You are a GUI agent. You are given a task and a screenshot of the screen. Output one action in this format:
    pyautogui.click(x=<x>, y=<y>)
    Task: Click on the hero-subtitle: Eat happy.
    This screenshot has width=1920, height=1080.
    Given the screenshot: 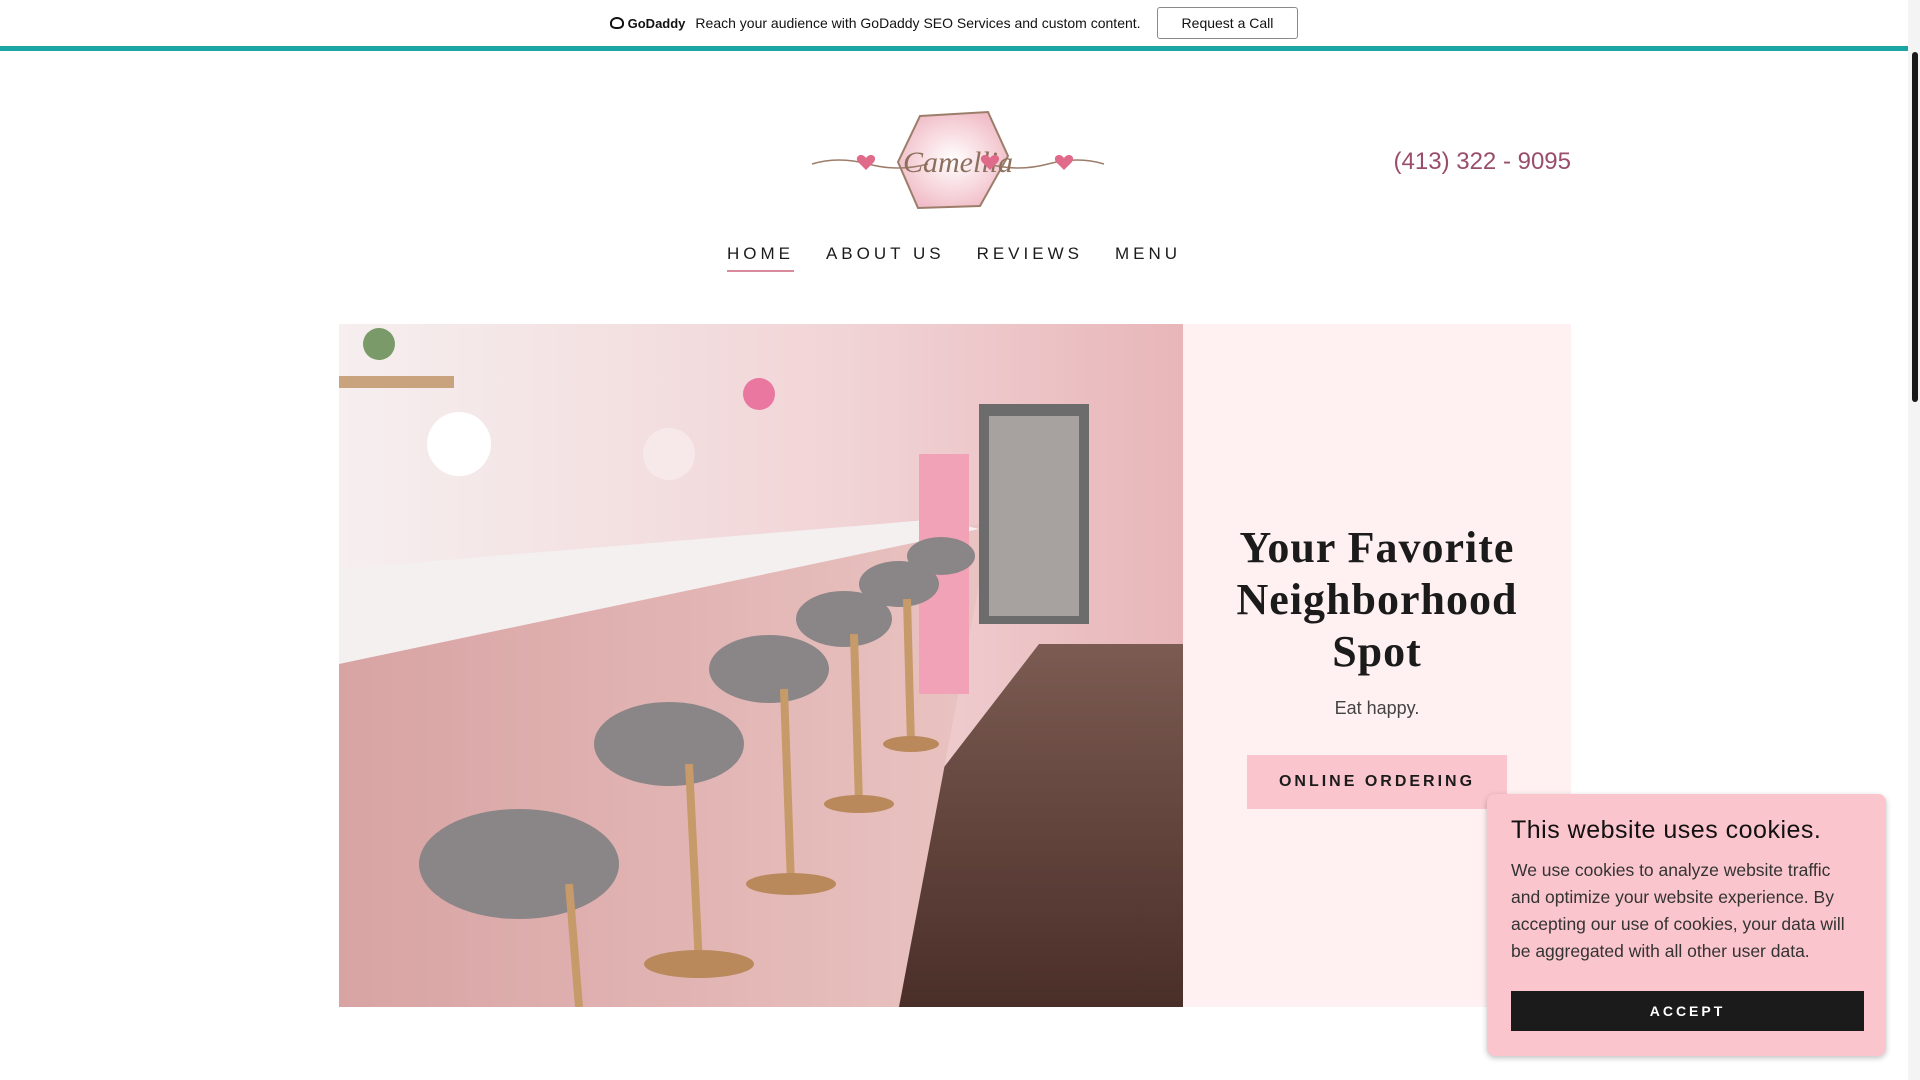 What is the action you would take?
    pyautogui.click(x=1377, y=708)
    